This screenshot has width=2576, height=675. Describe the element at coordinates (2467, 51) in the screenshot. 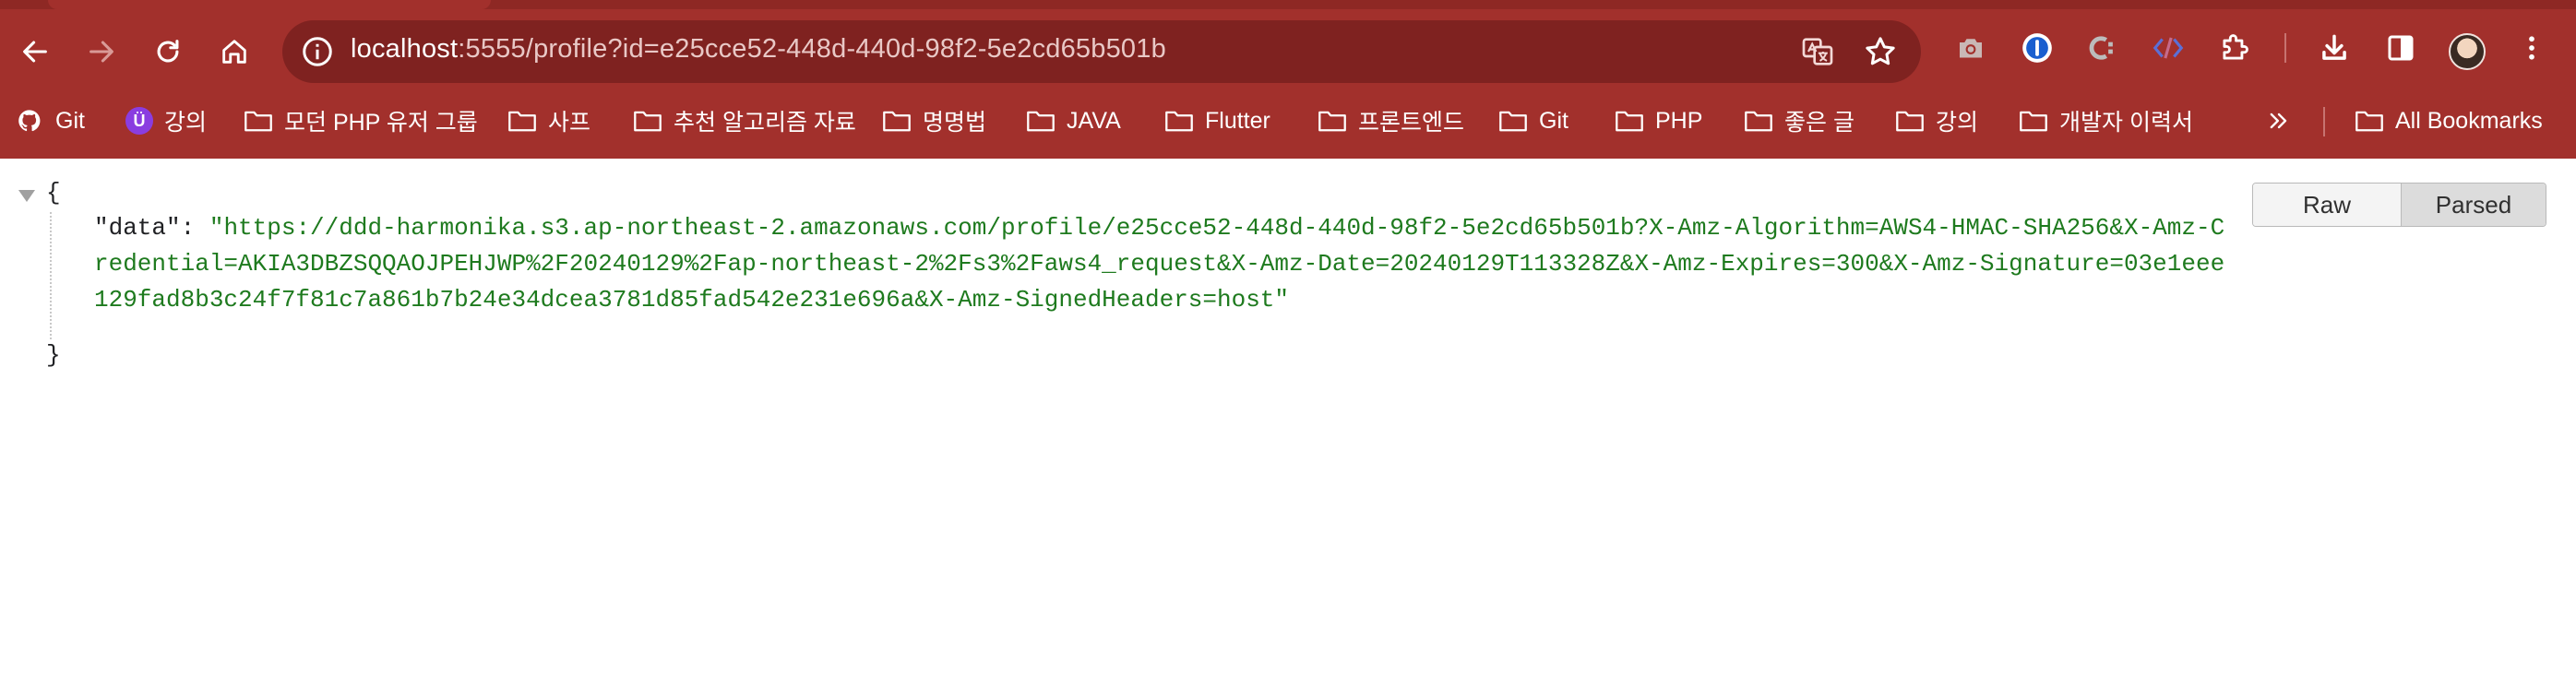

I see `profile-avatar` at that location.